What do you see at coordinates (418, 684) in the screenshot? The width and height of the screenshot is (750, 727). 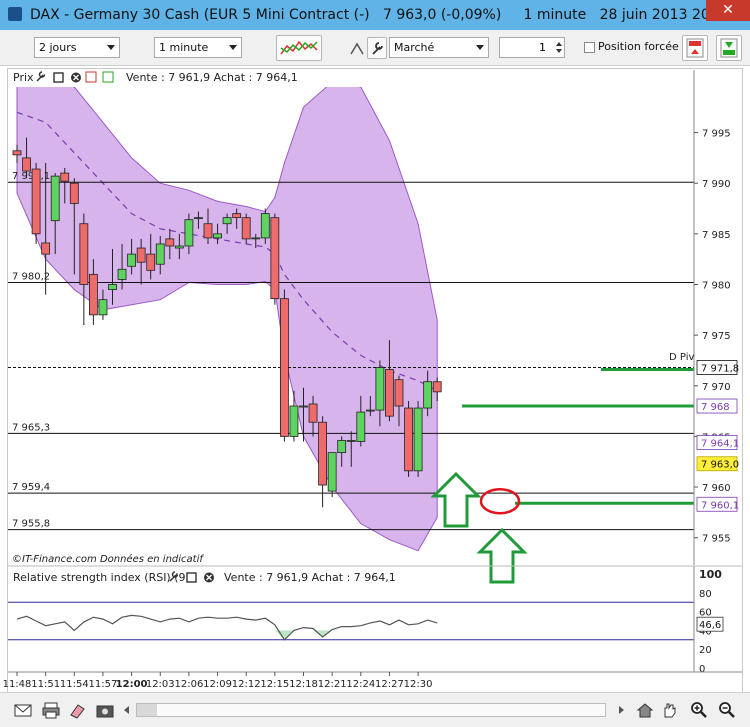 I see `time-axis-label: 12:30` at bounding box center [418, 684].